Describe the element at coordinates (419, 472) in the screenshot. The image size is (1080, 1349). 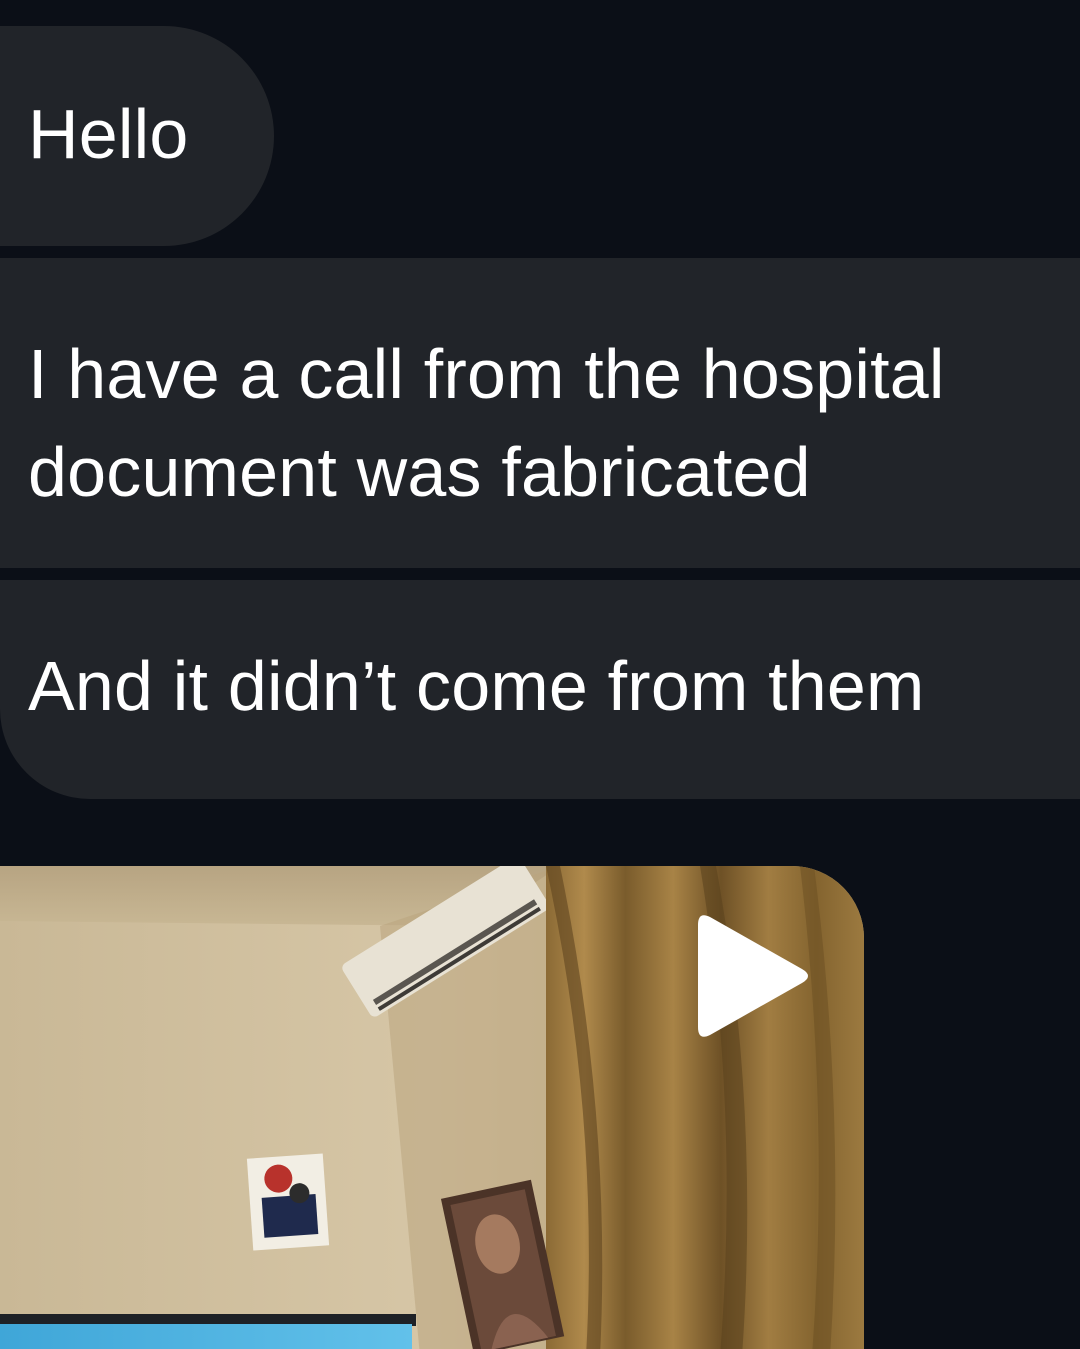
I see `message-text: document was fabricated` at that location.